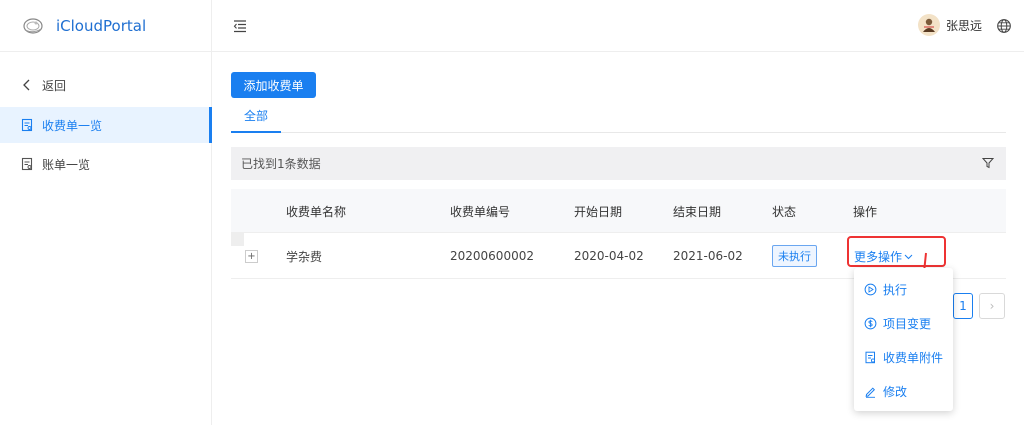 This screenshot has height=425, width=1024. Describe the element at coordinates (106, 164) in the screenshot. I see `sidebar-item-bill-list: 账单一览` at that location.